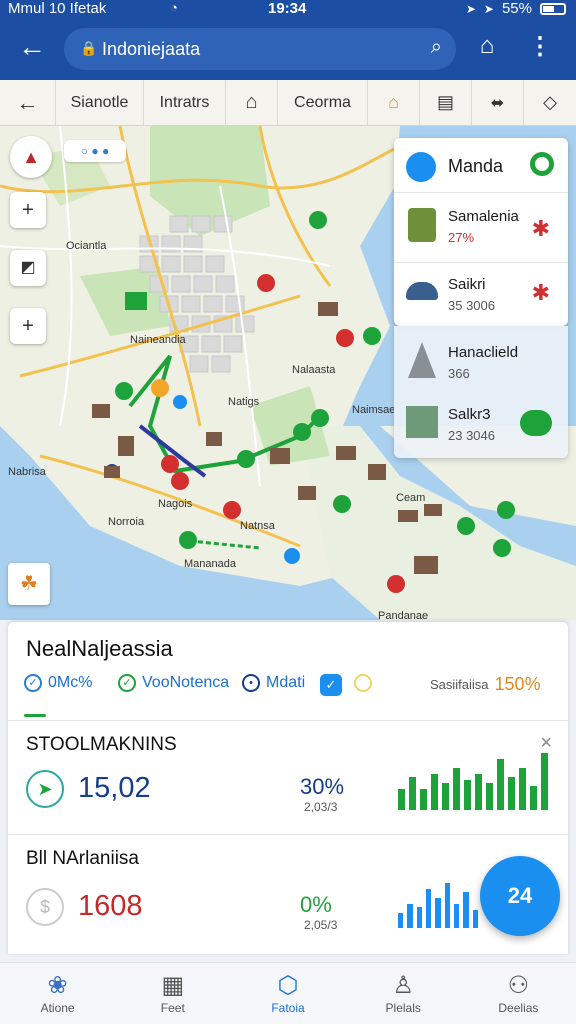 The height and width of the screenshot is (1024, 576). I want to click on nav-feet: ▦ Feet, so click(172, 993).